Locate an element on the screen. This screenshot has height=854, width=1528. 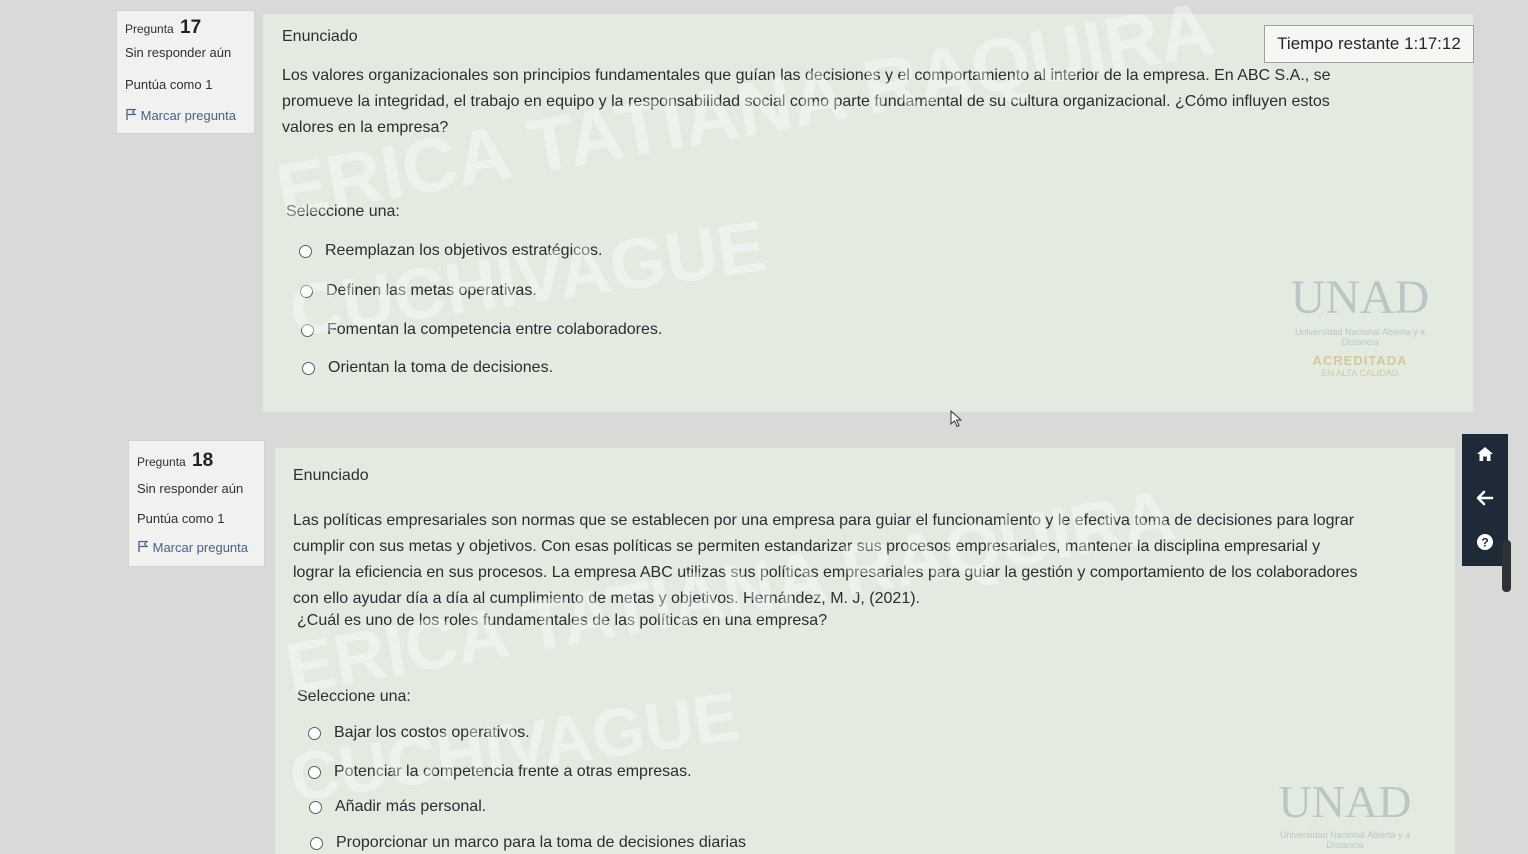
option-label: Añadir más personal. is located at coordinates (411, 806).